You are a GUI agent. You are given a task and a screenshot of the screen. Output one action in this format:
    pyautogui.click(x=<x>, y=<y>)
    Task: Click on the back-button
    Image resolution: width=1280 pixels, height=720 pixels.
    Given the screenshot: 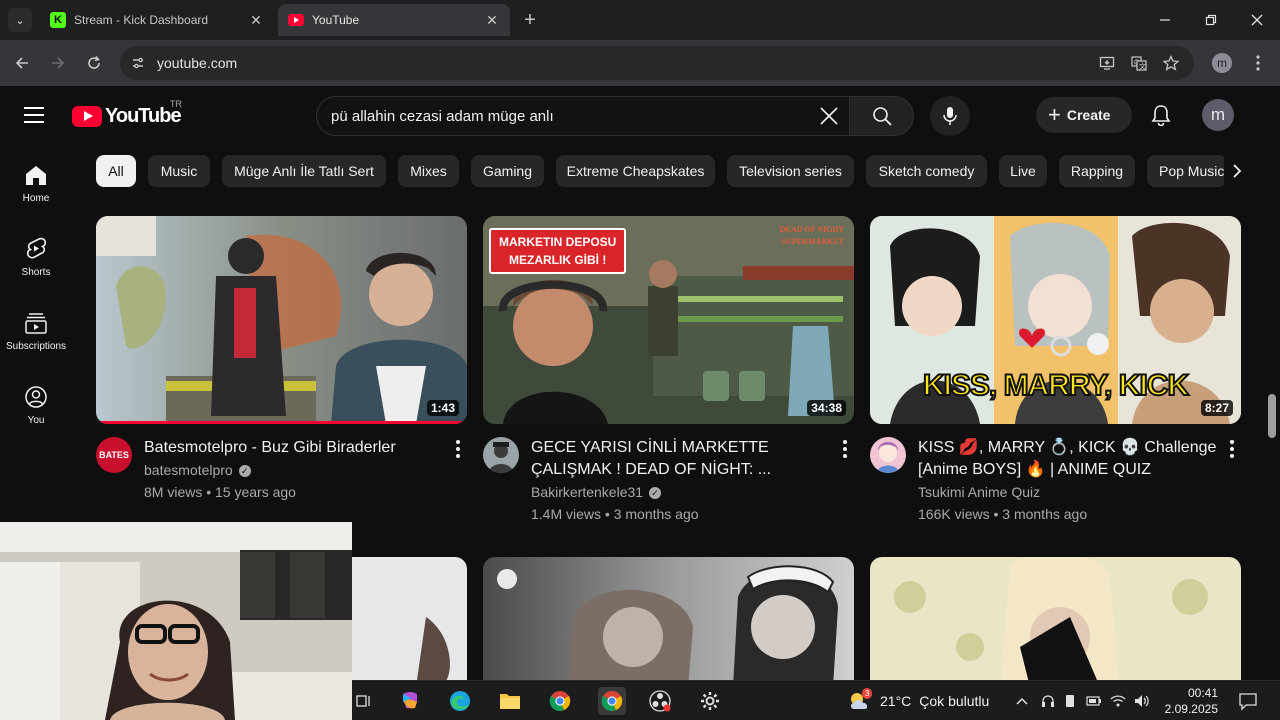 What is the action you would take?
    pyautogui.click(x=22, y=63)
    